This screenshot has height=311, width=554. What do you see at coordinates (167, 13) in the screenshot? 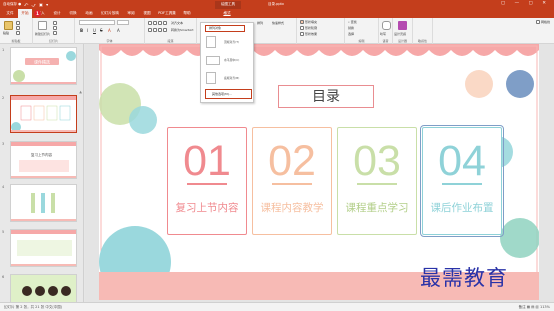
I see `tab-pdf-tools: PDF工具集` at bounding box center [167, 13].